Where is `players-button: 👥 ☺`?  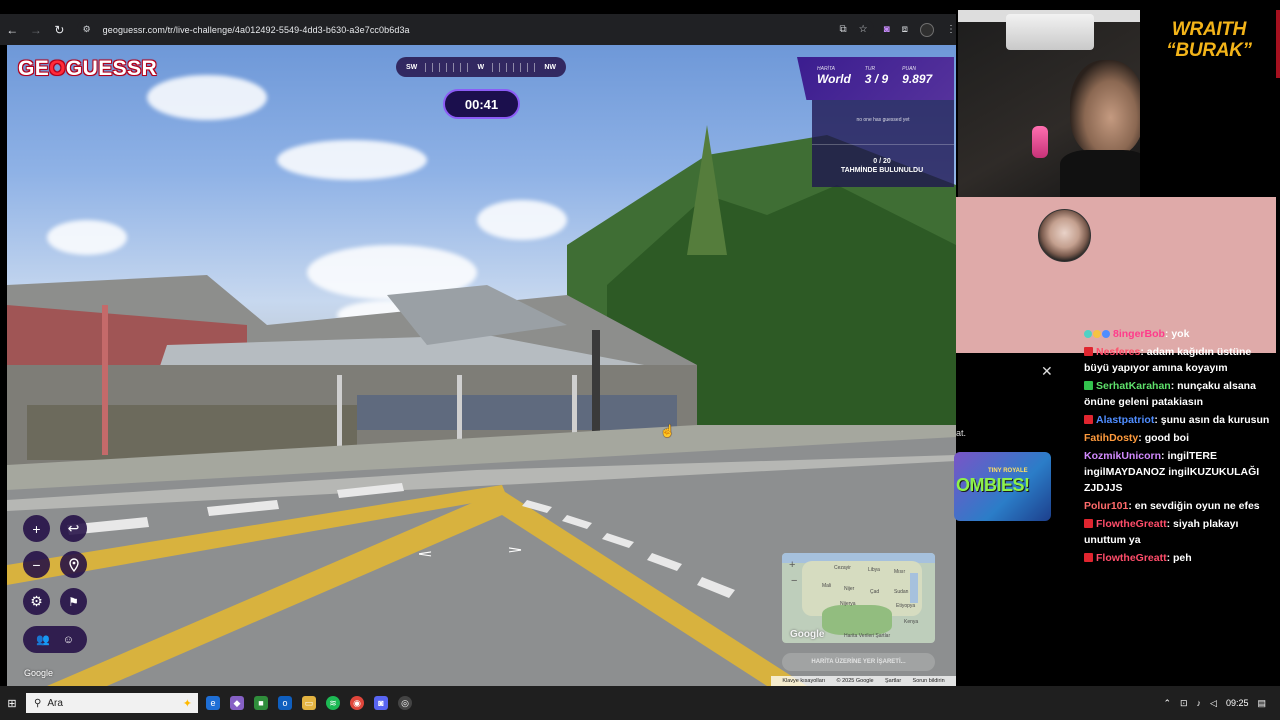 players-button: 👥 ☺ is located at coordinates (55, 639).